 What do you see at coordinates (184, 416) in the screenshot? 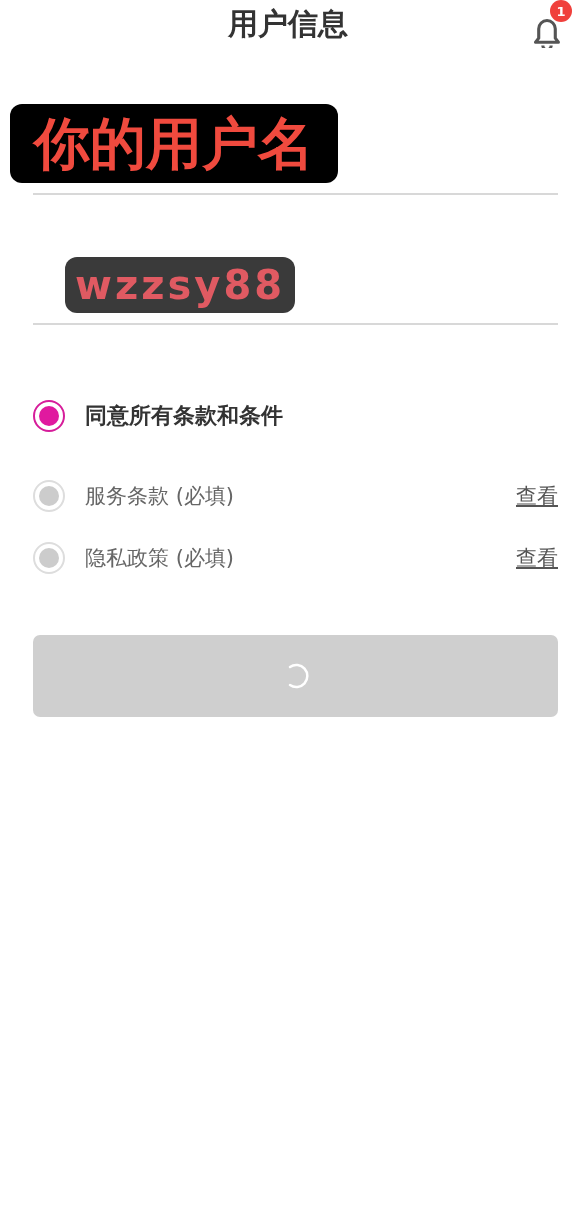
I see `radio-label: 同意所有条款和条件` at bounding box center [184, 416].